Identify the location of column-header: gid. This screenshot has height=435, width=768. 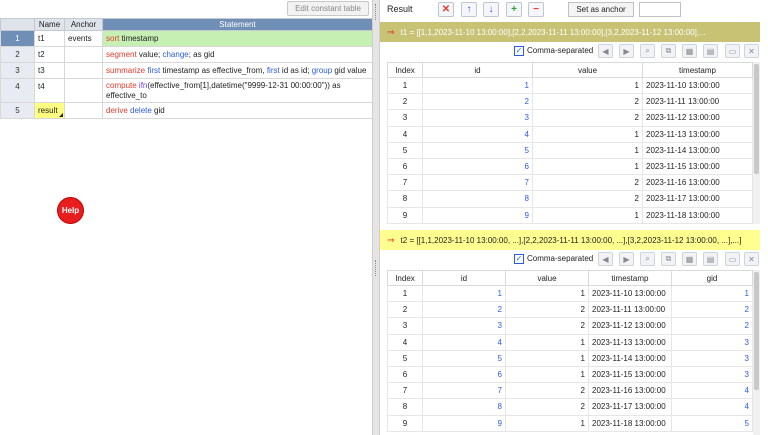
(712, 278).